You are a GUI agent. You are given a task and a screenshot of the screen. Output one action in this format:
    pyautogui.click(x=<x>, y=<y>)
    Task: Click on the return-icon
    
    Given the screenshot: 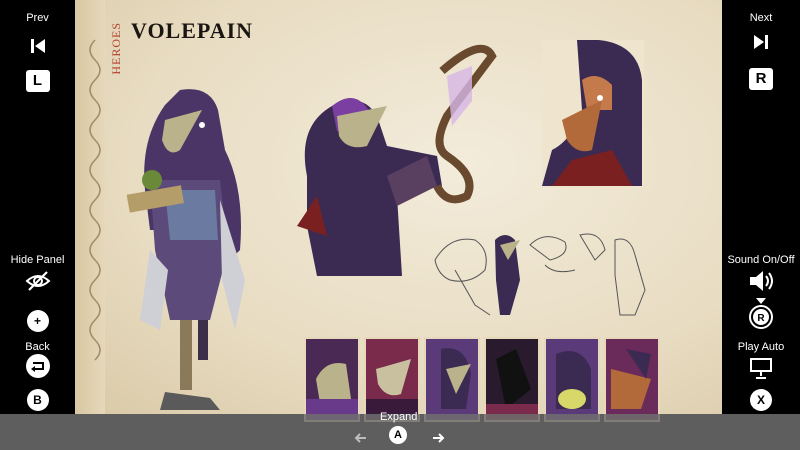 What is the action you would take?
    pyautogui.click(x=38, y=366)
    